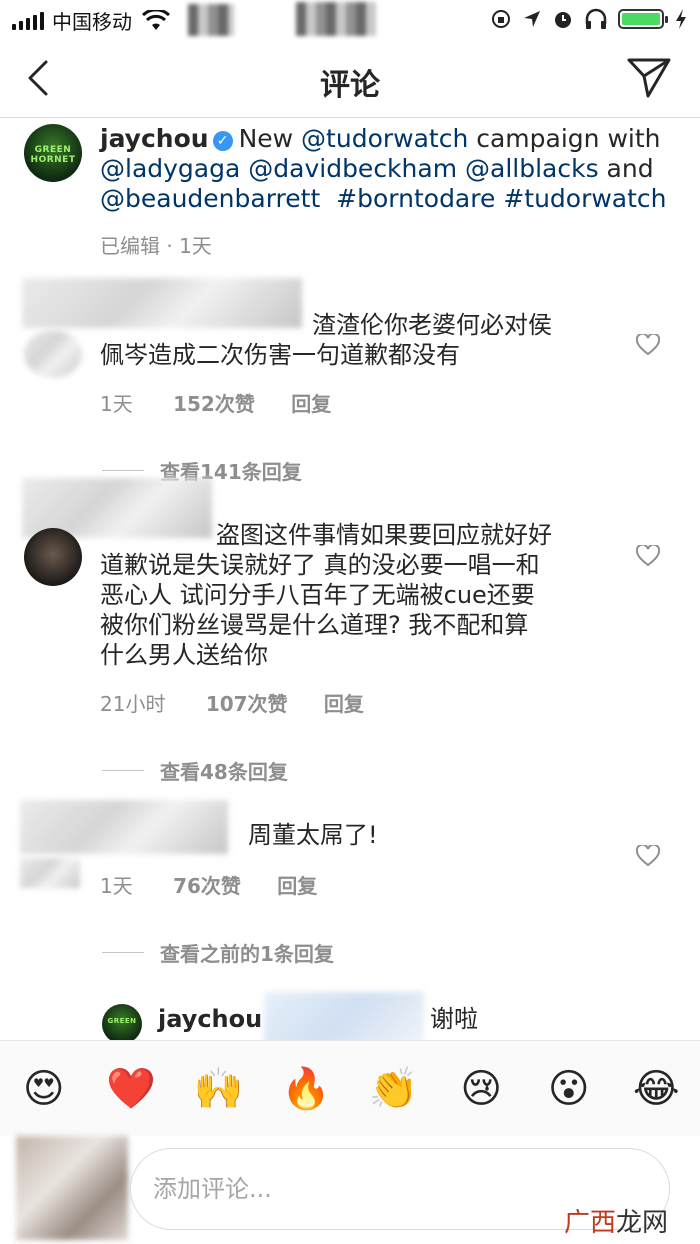  I want to click on my-avatar, so click(72, 1188).